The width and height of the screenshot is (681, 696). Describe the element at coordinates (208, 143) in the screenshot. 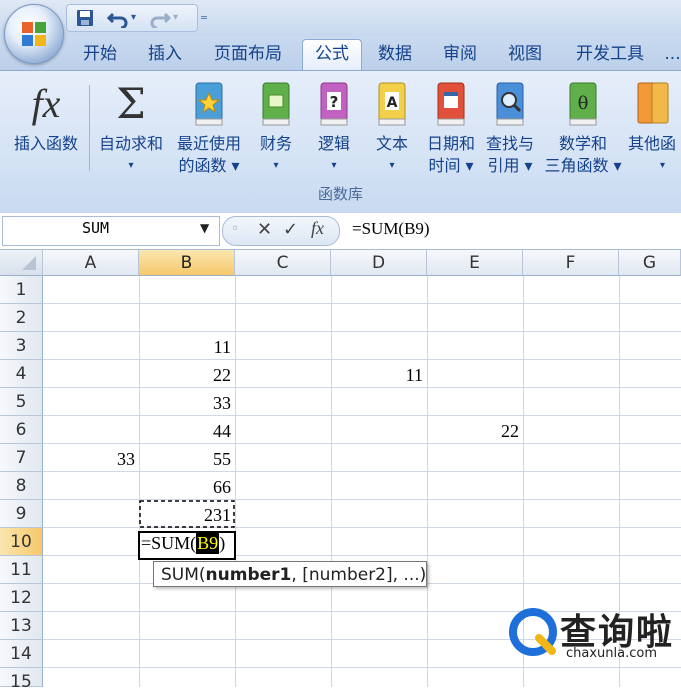

I see `recently-used-label: 最近使用` at that location.